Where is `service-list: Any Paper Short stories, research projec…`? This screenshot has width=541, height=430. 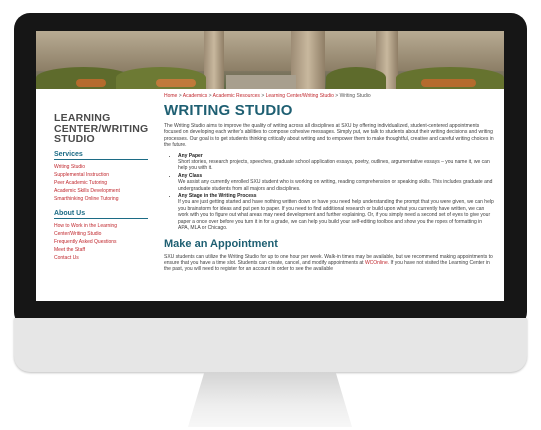 service-list: Any Paper Short stories, research projec… is located at coordinates (329, 192).